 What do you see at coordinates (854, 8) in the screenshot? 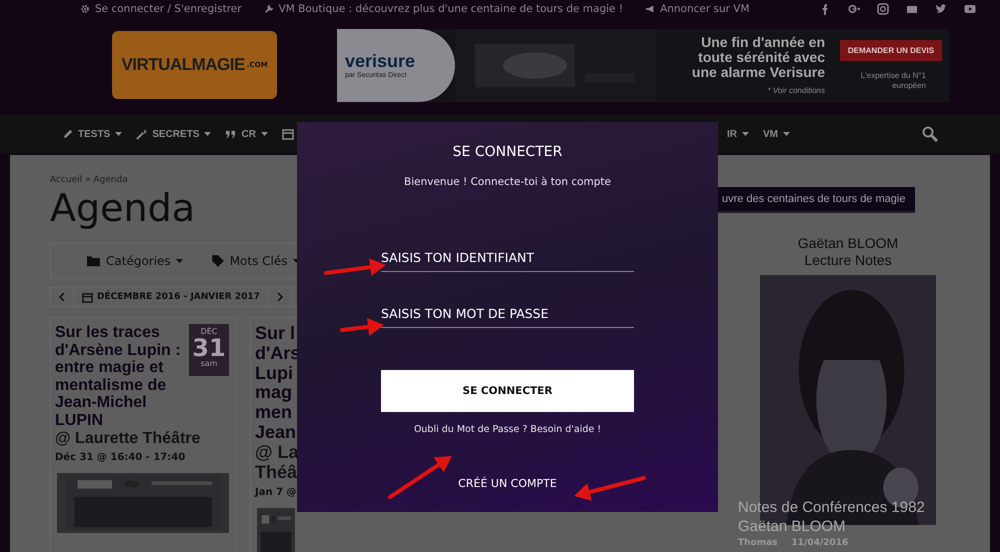
I see `google-icon` at bounding box center [854, 8].